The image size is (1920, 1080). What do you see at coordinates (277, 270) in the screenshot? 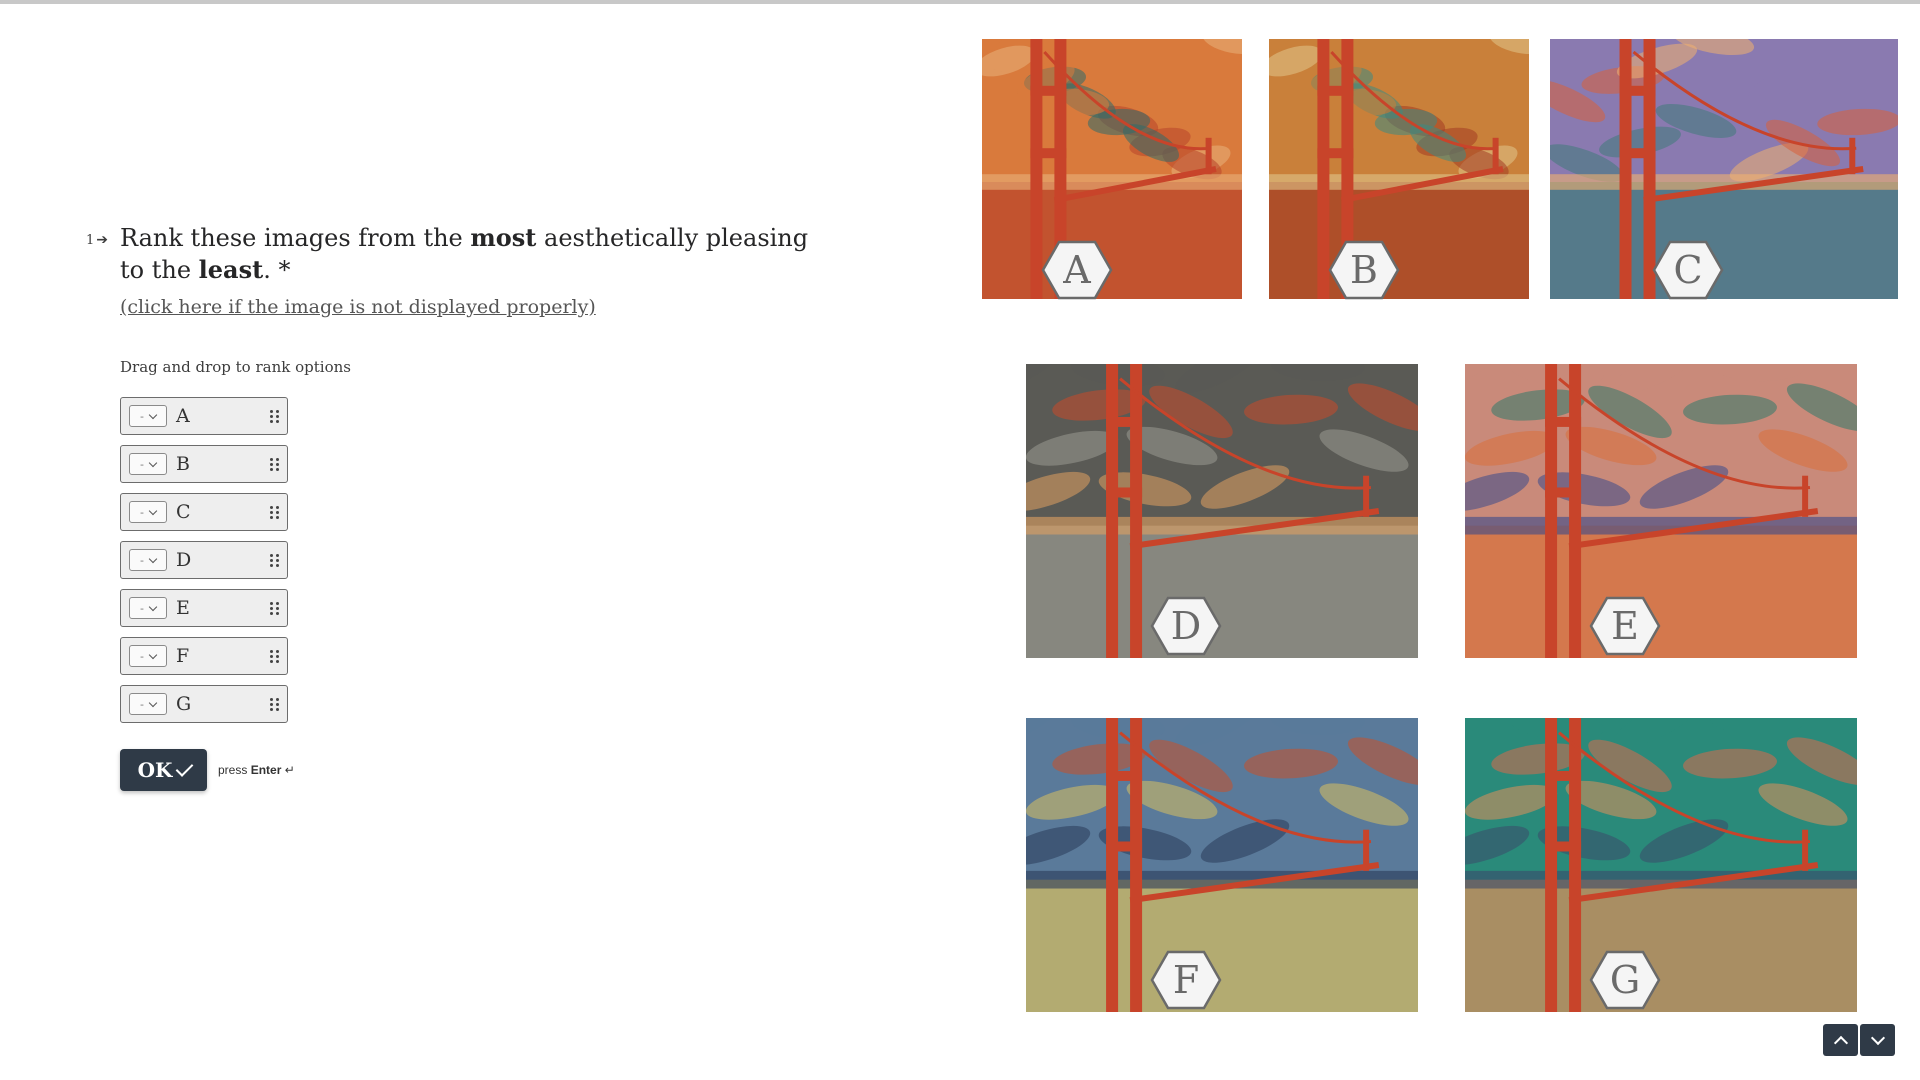
I see `title-required-mark: . *` at bounding box center [277, 270].